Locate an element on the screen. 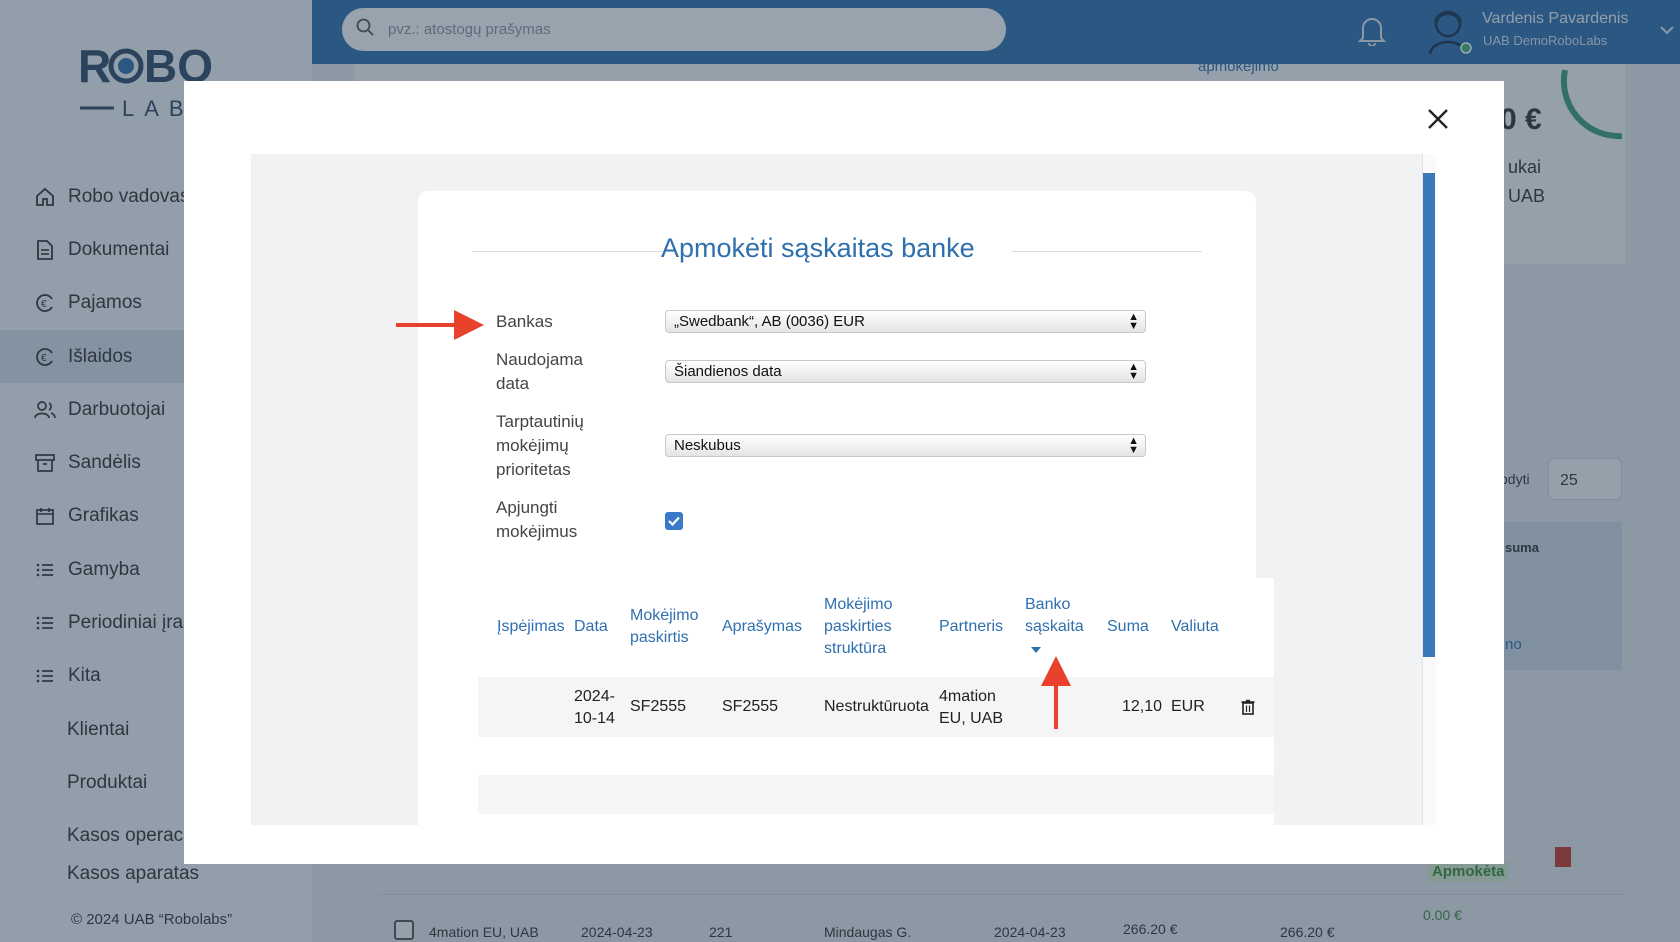 This screenshot has height=942, width=1680. column-header-amount: Suma is located at coordinates (1128, 627).